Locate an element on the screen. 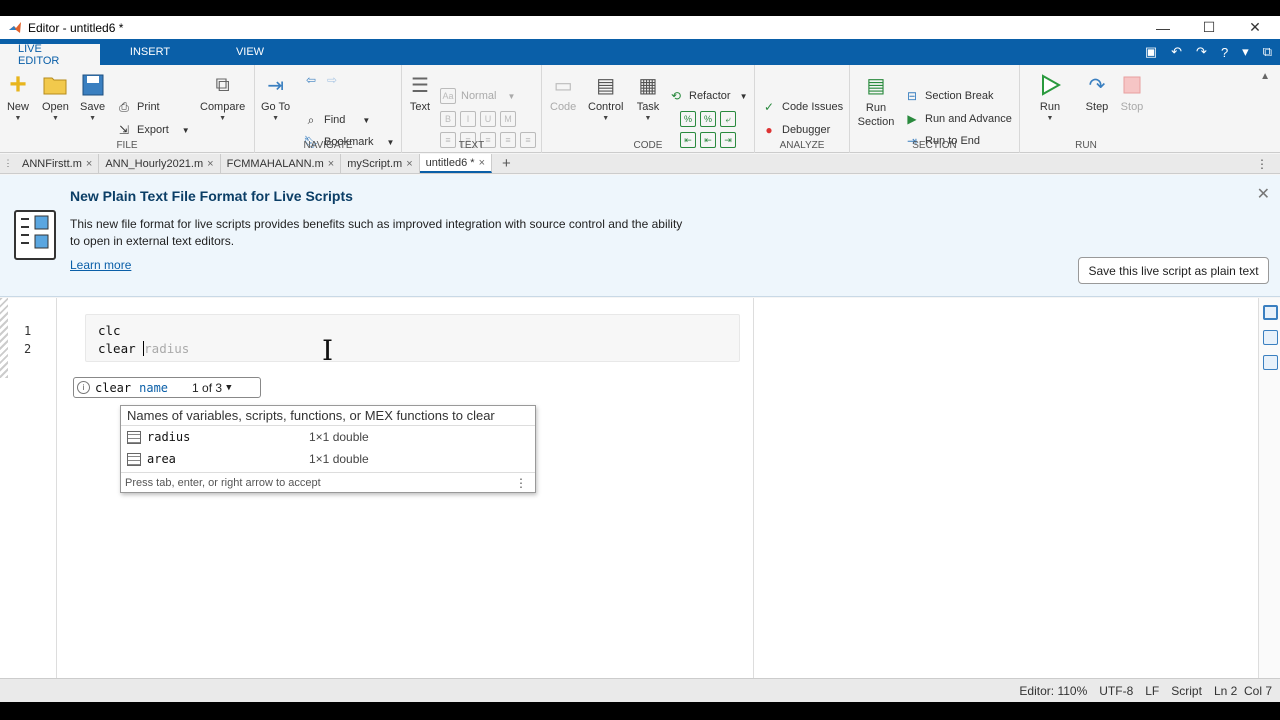  status-bar: Editor: 110% UTF-8 LF Script Ln 2 Col 7 is located at coordinates (640, 690).